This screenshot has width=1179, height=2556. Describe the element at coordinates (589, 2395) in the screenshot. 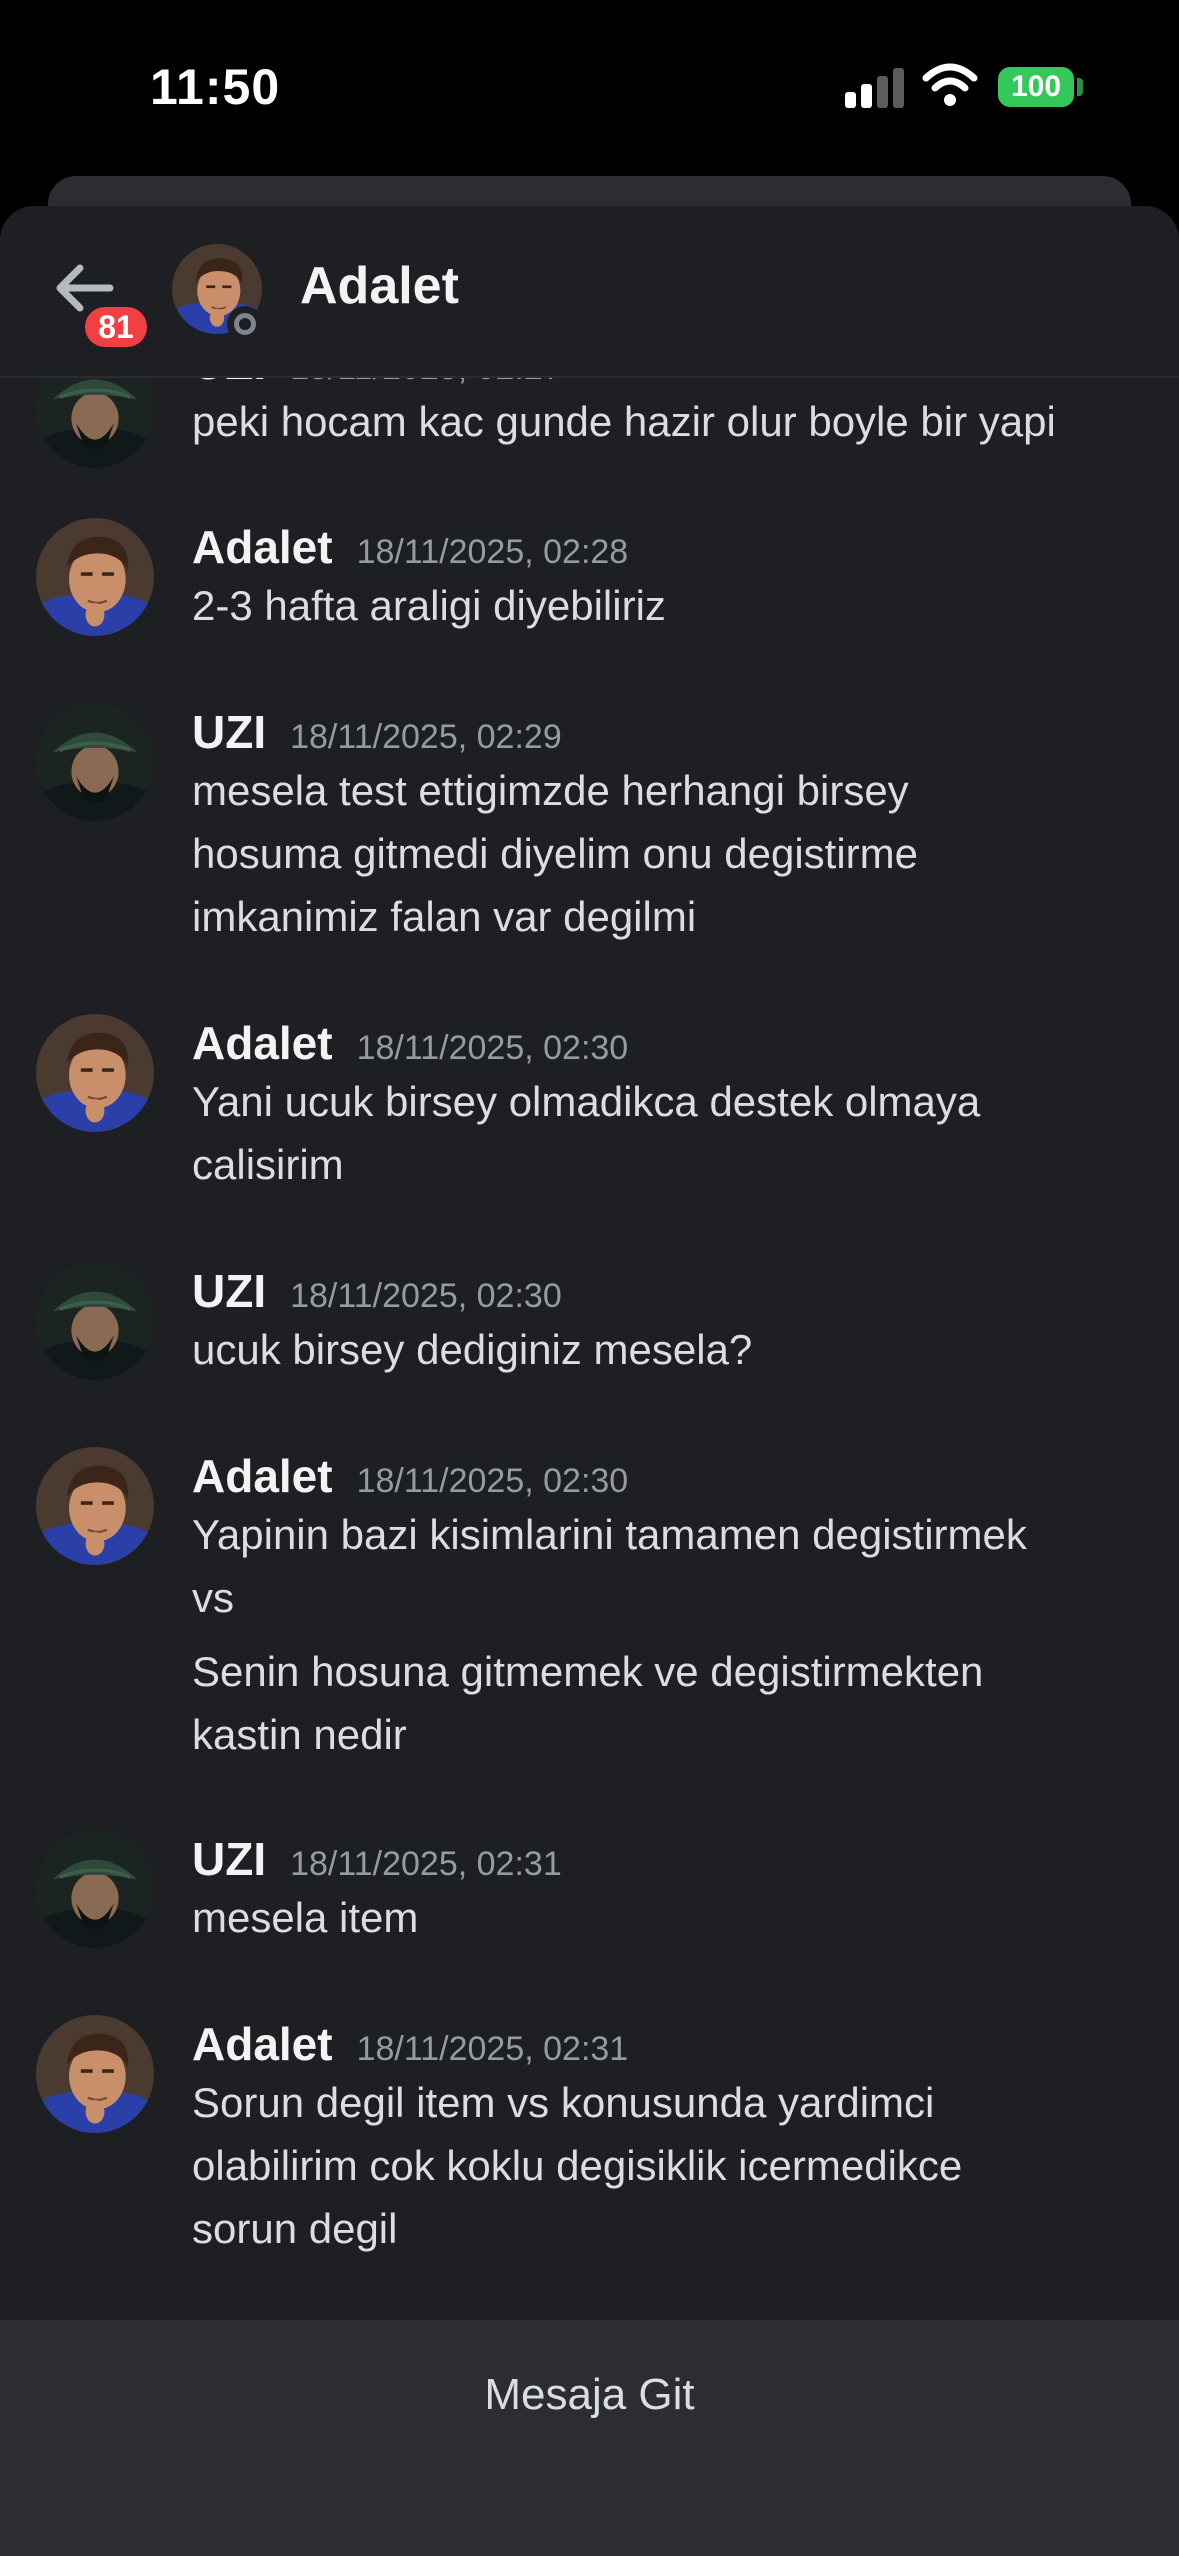

I see `jump-to-message-button: Mesaja Git` at that location.